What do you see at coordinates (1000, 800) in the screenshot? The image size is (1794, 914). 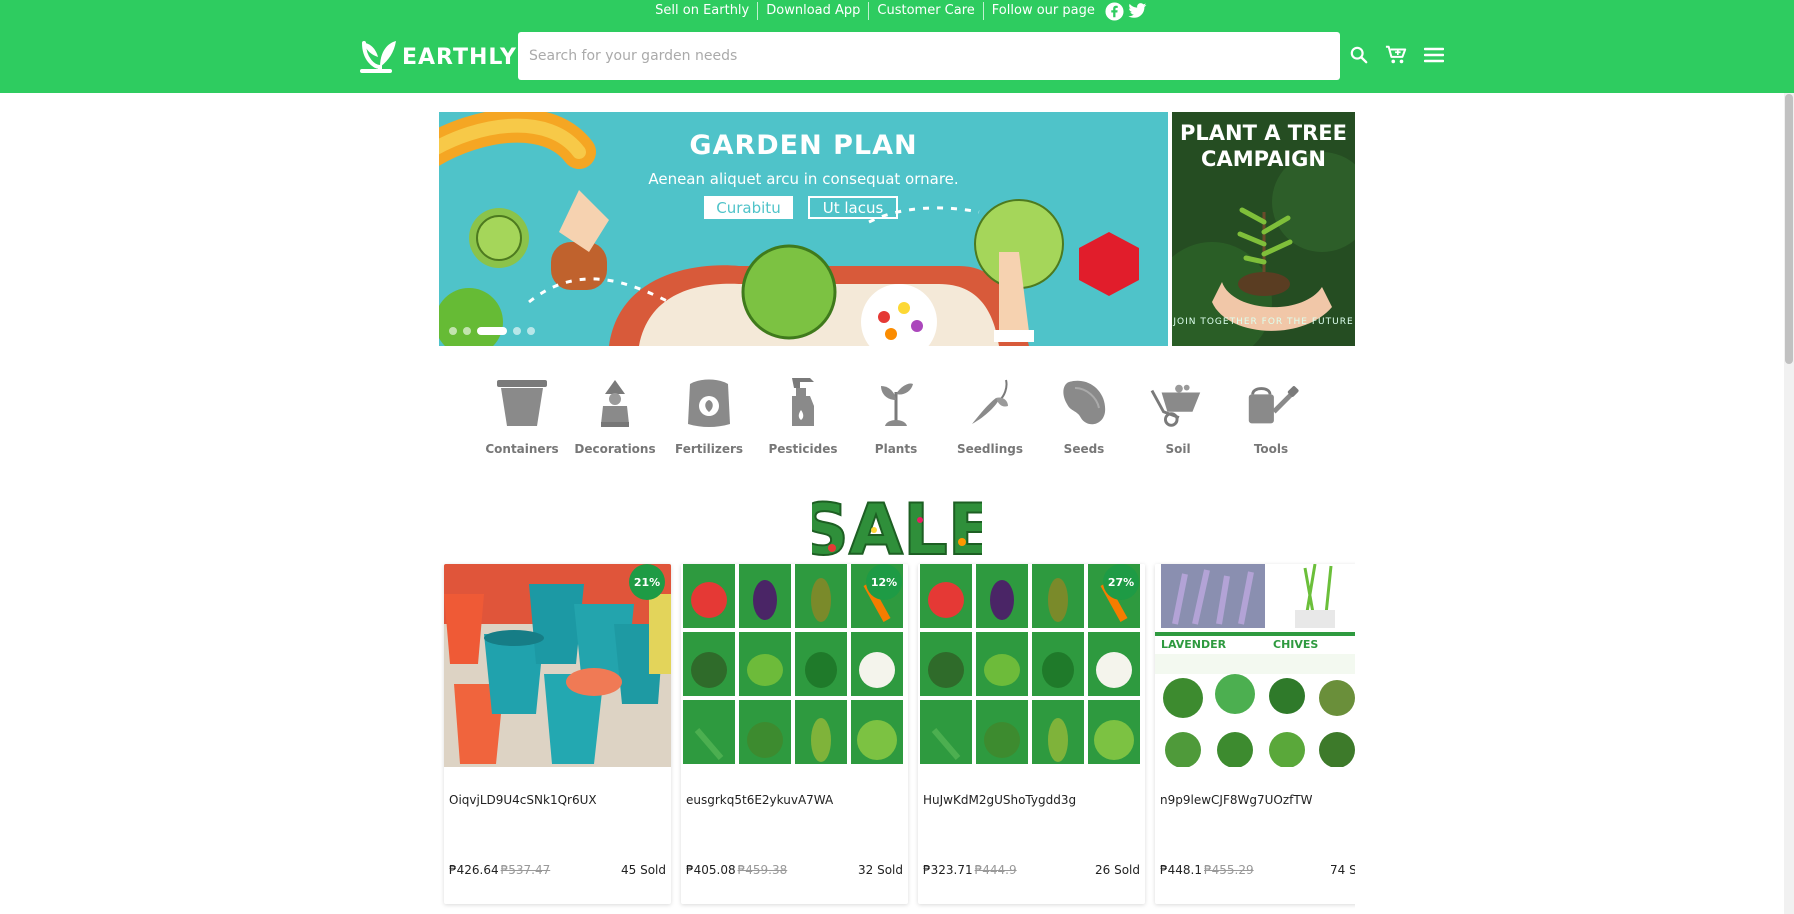 I see `product-name: HuJwKdM2gUShoTygdd3g` at bounding box center [1000, 800].